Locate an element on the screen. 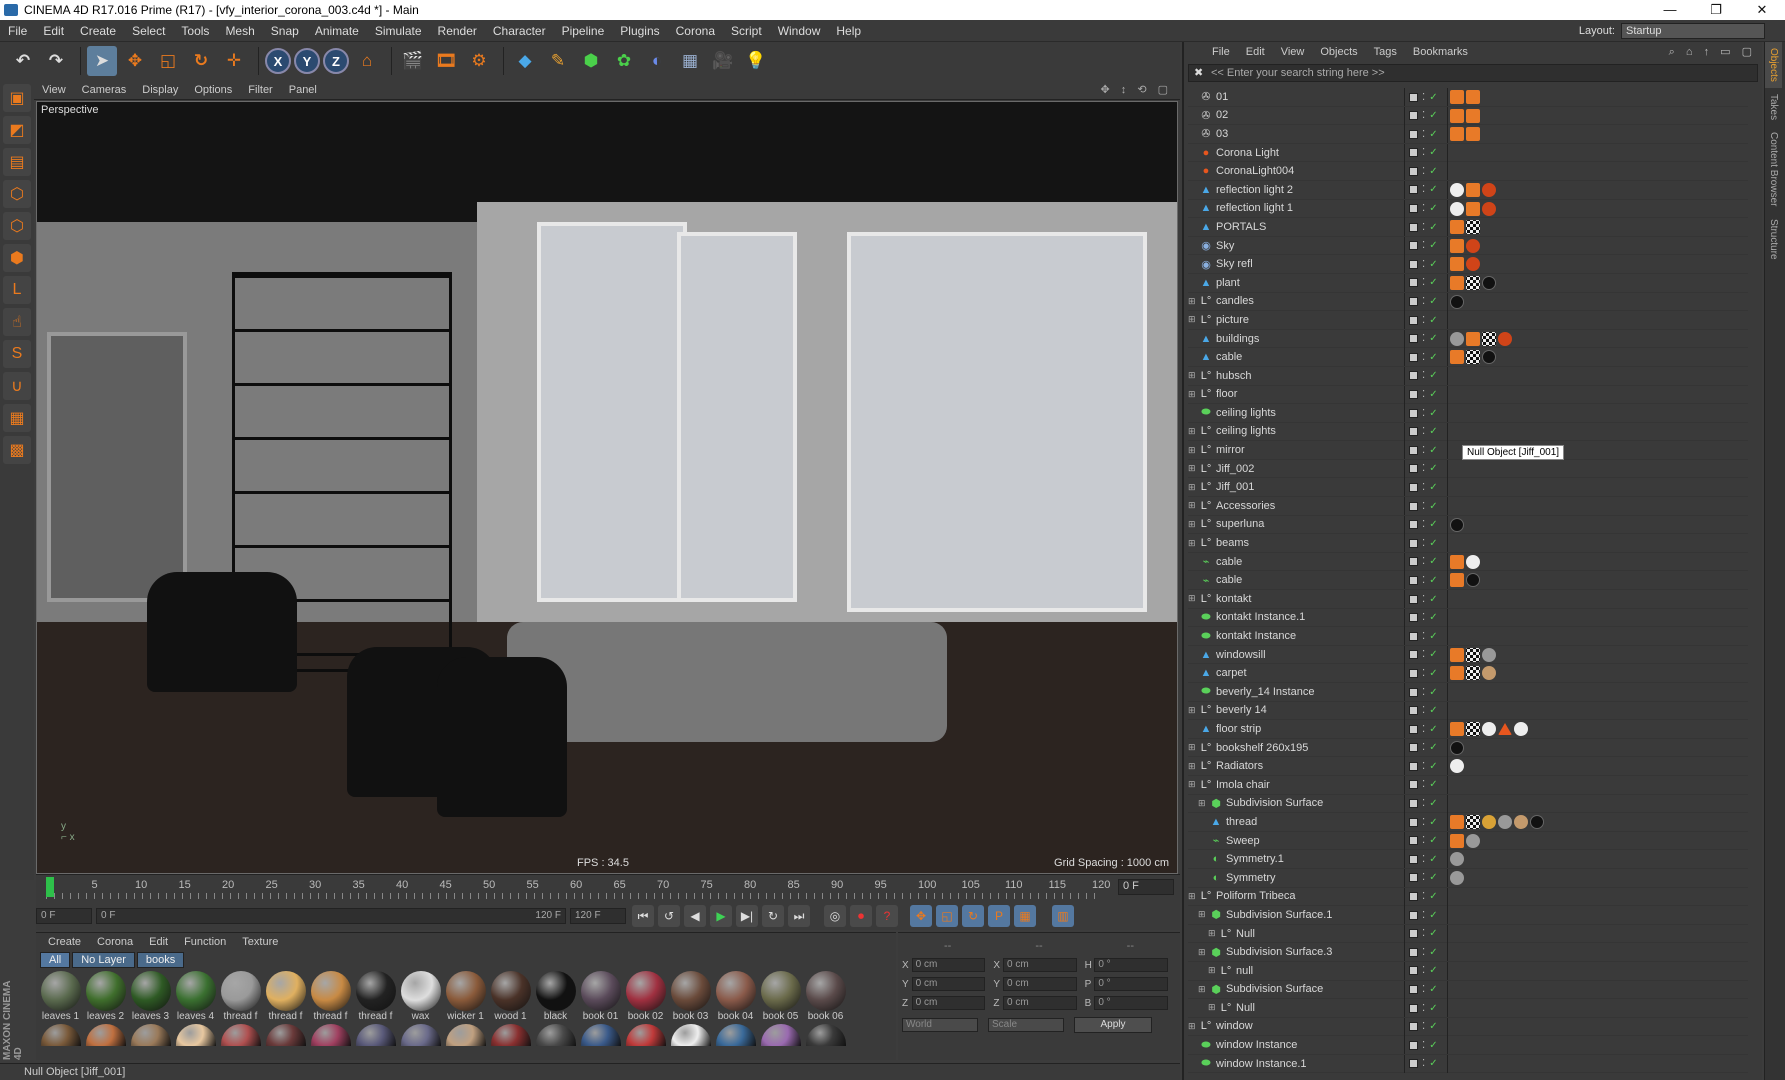 The image size is (1785, 1080). objects-menu-file: File is located at coordinates (1221, 52).